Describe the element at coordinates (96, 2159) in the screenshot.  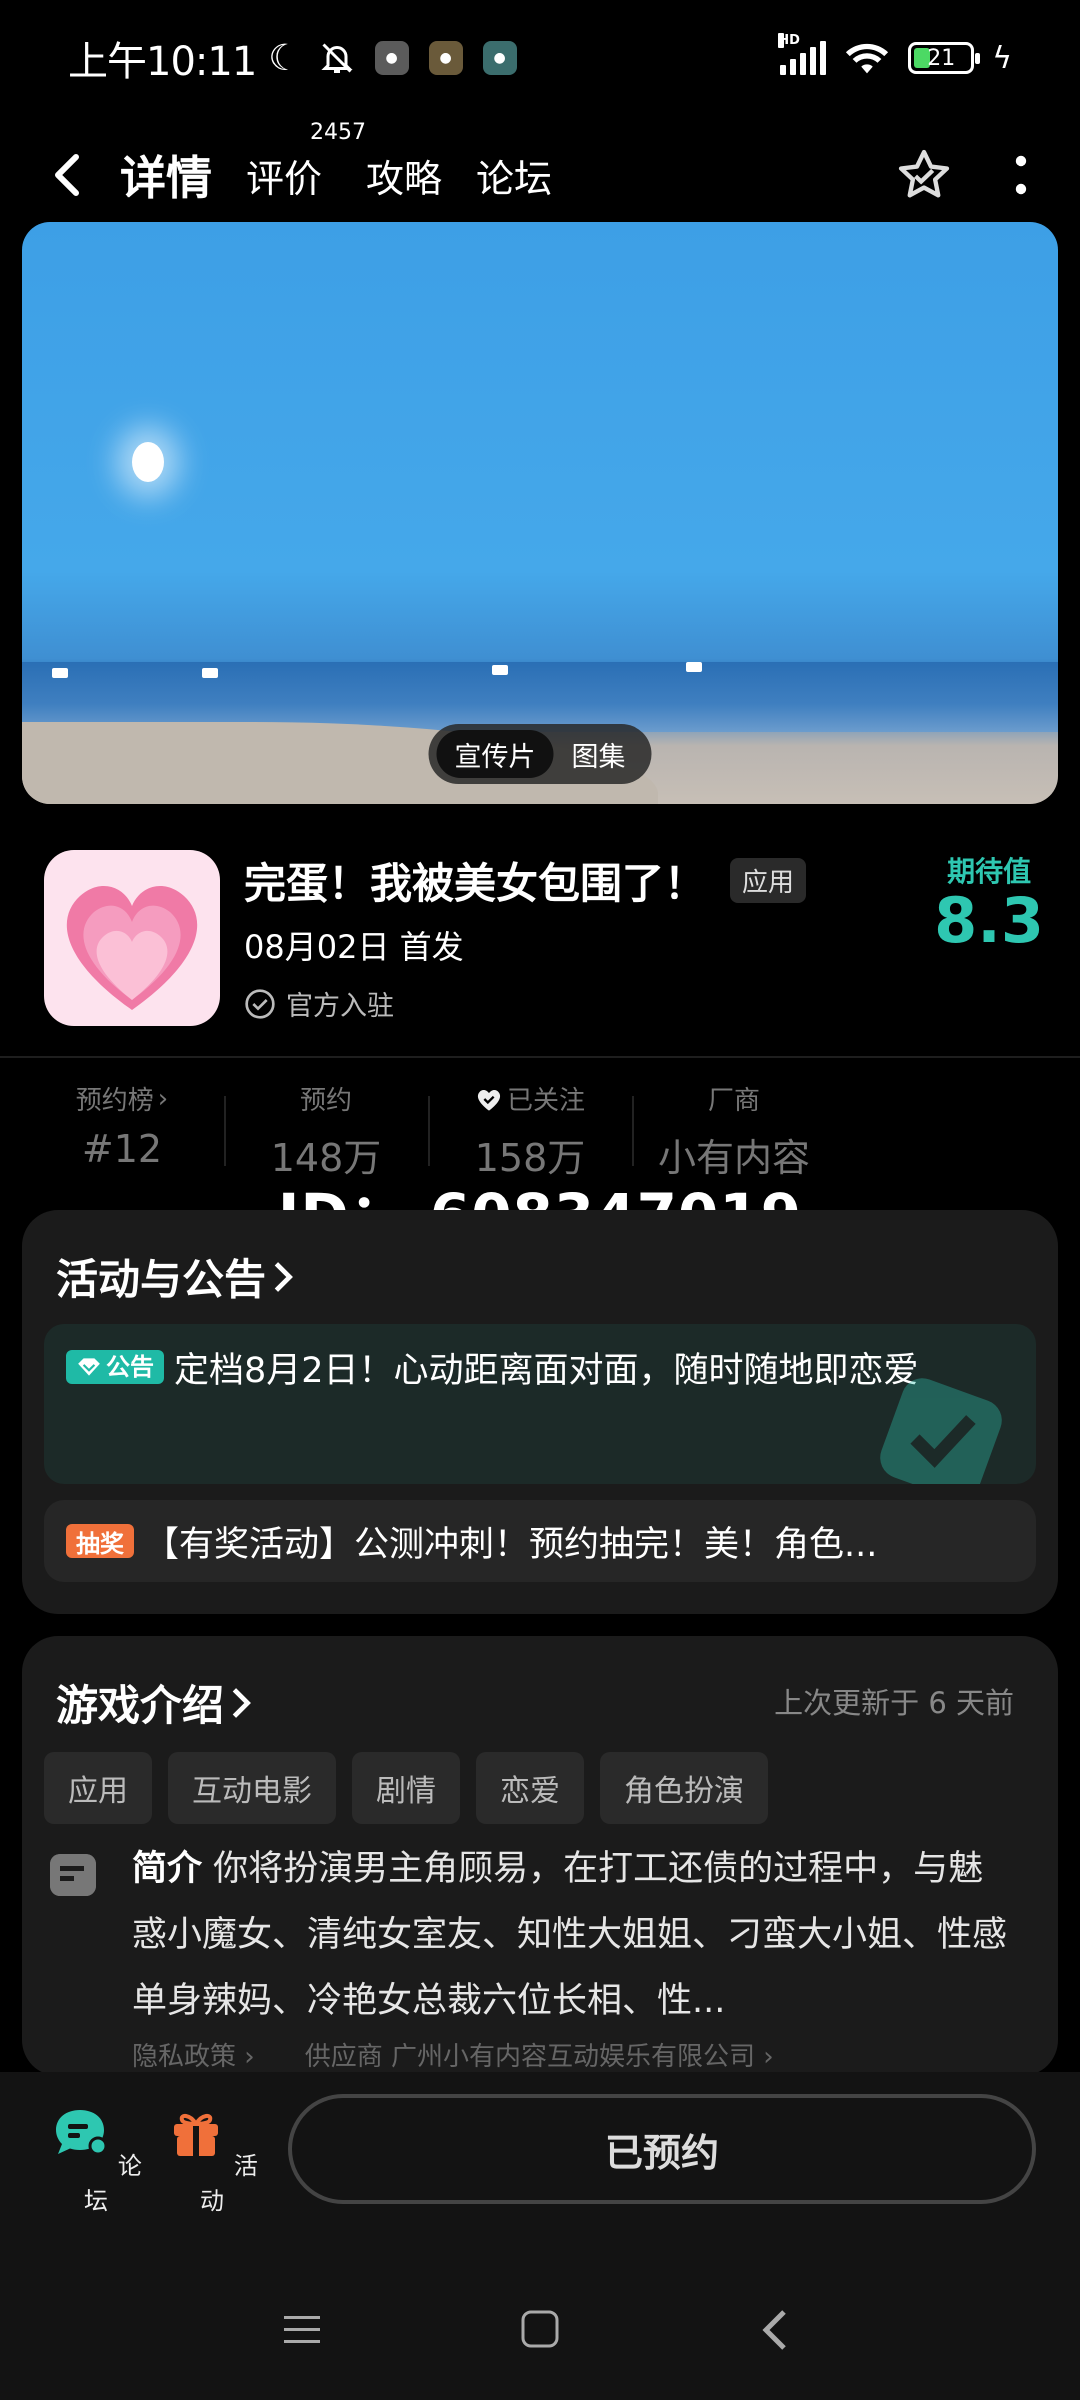
I see `forum-button: 论坛` at that location.